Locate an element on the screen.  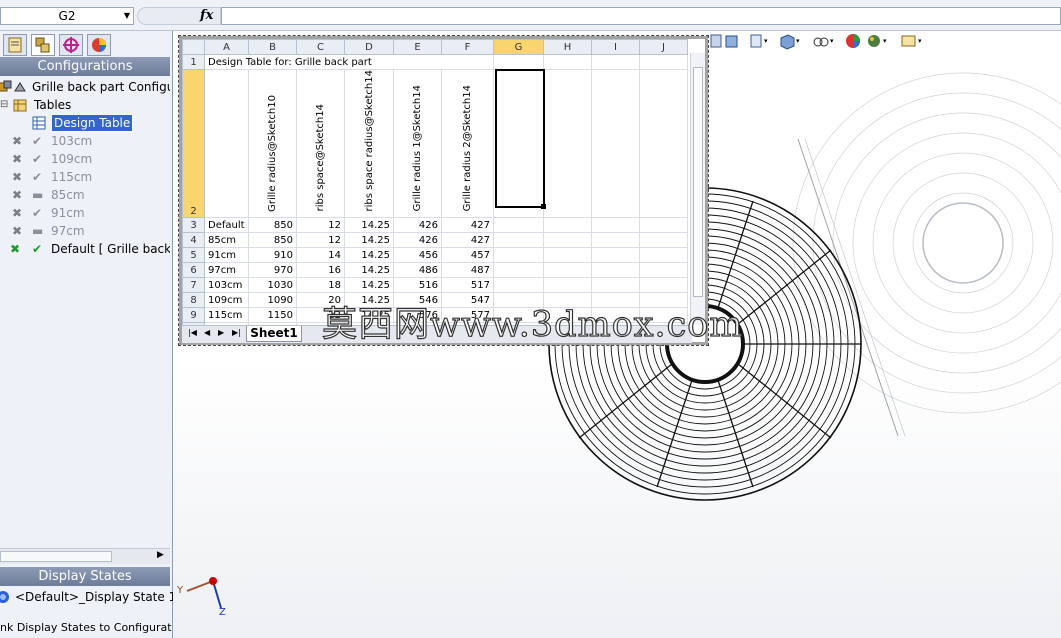
value-cell: 16 is located at coordinates (320, 270).